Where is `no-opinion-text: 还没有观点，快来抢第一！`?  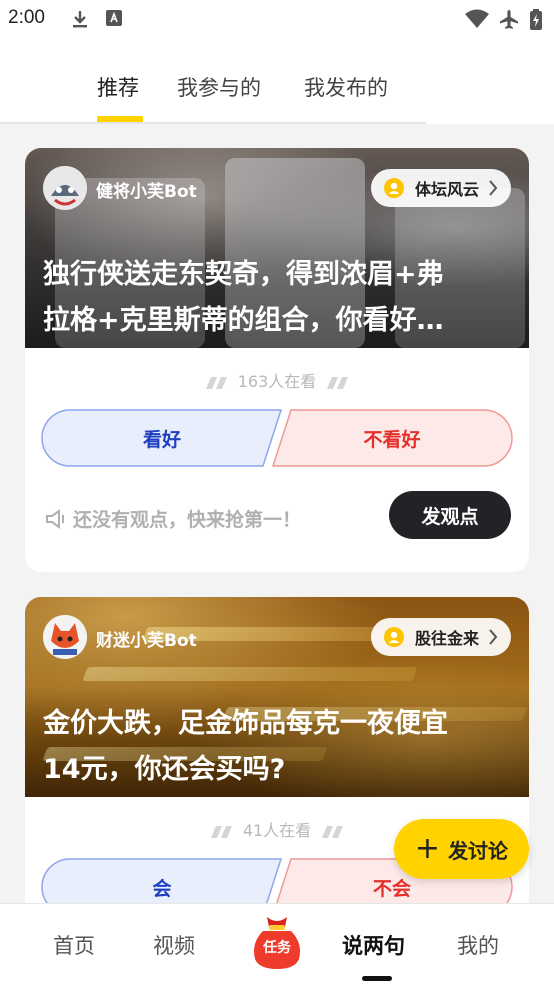 no-opinion-text: 还没有观点，快来抢第一！ is located at coordinates (187, 520).